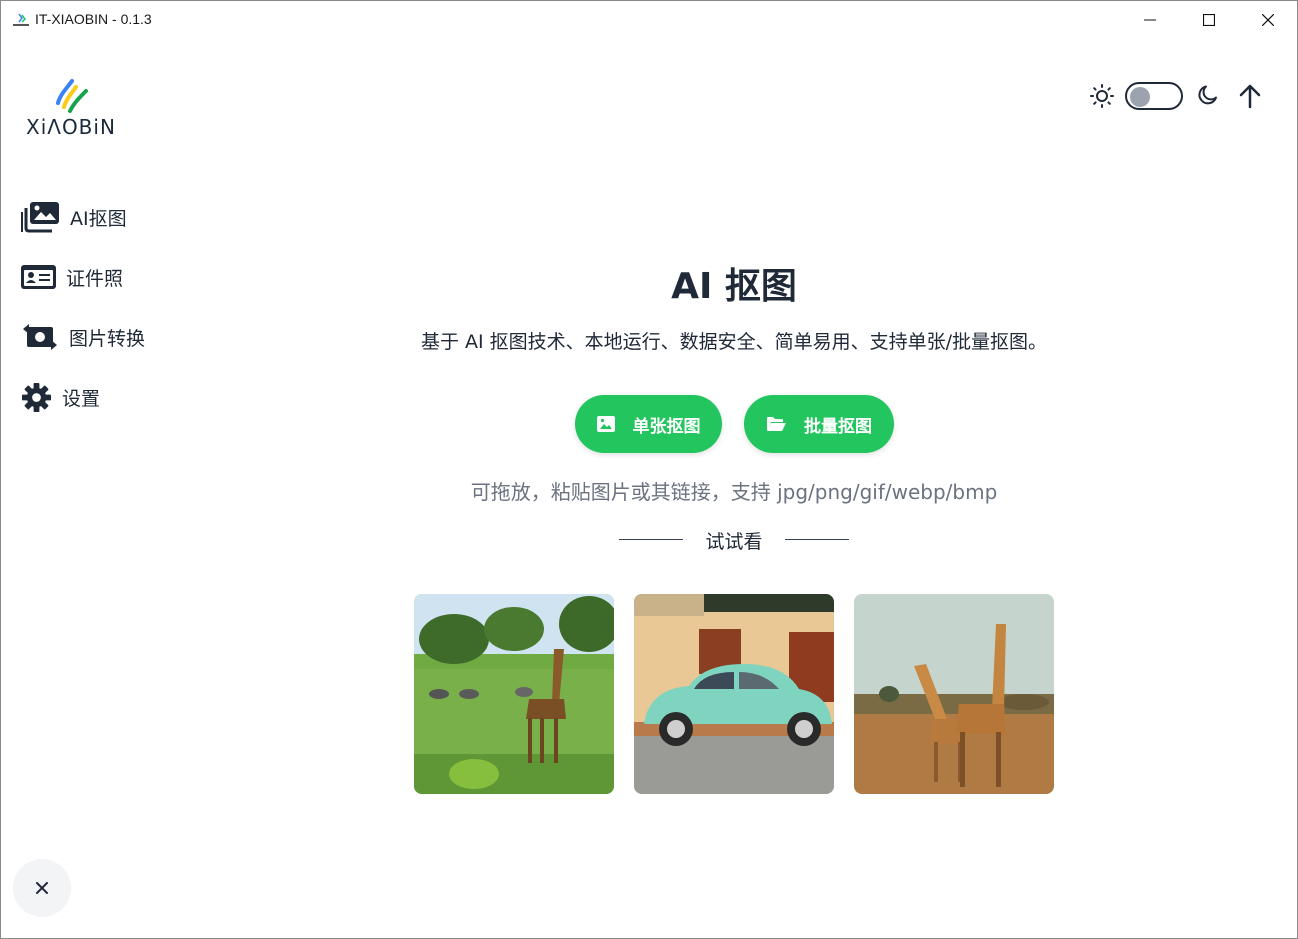  I want to click on drop-hint: 可拖放，粘贴图片或其链接，支持 jpg/png/gif/webp/bmp, so click(734, 492).